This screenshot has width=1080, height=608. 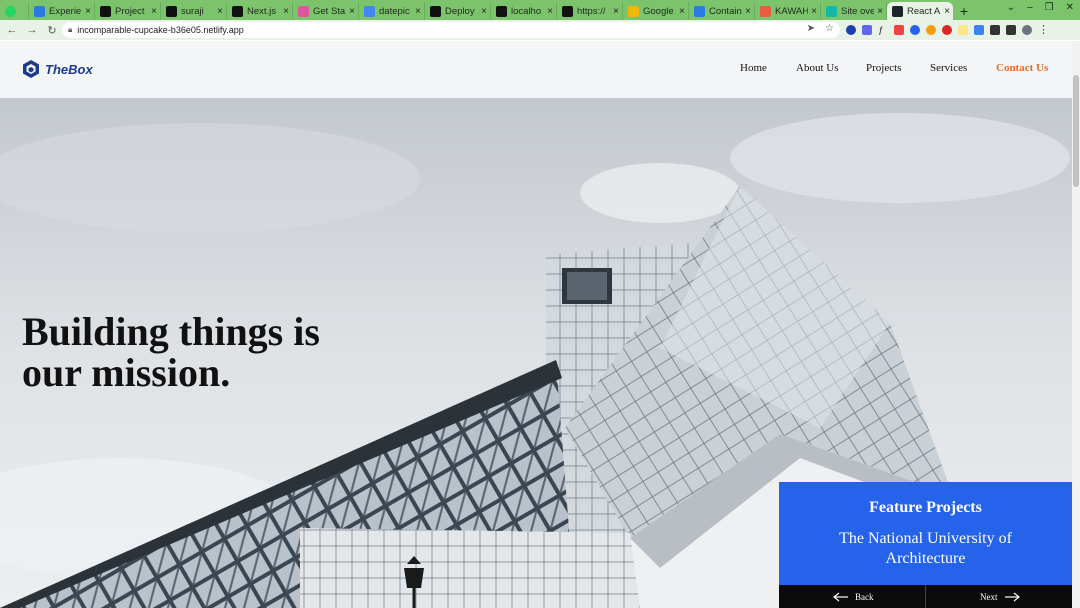 I want to click on tab-title: Get Sta, so click(x=329, y=11).